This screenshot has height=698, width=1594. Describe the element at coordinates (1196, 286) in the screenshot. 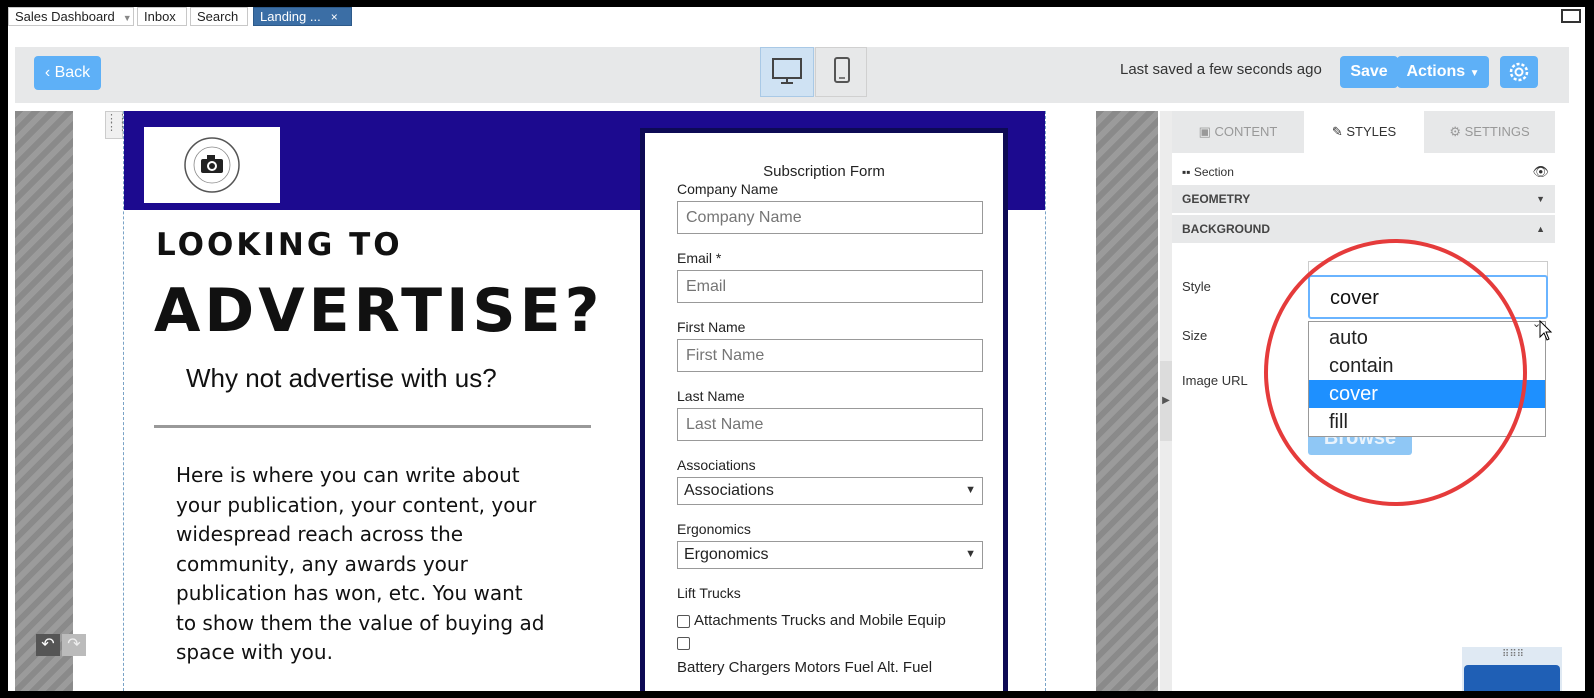

I see `style-label: Style` at that location.